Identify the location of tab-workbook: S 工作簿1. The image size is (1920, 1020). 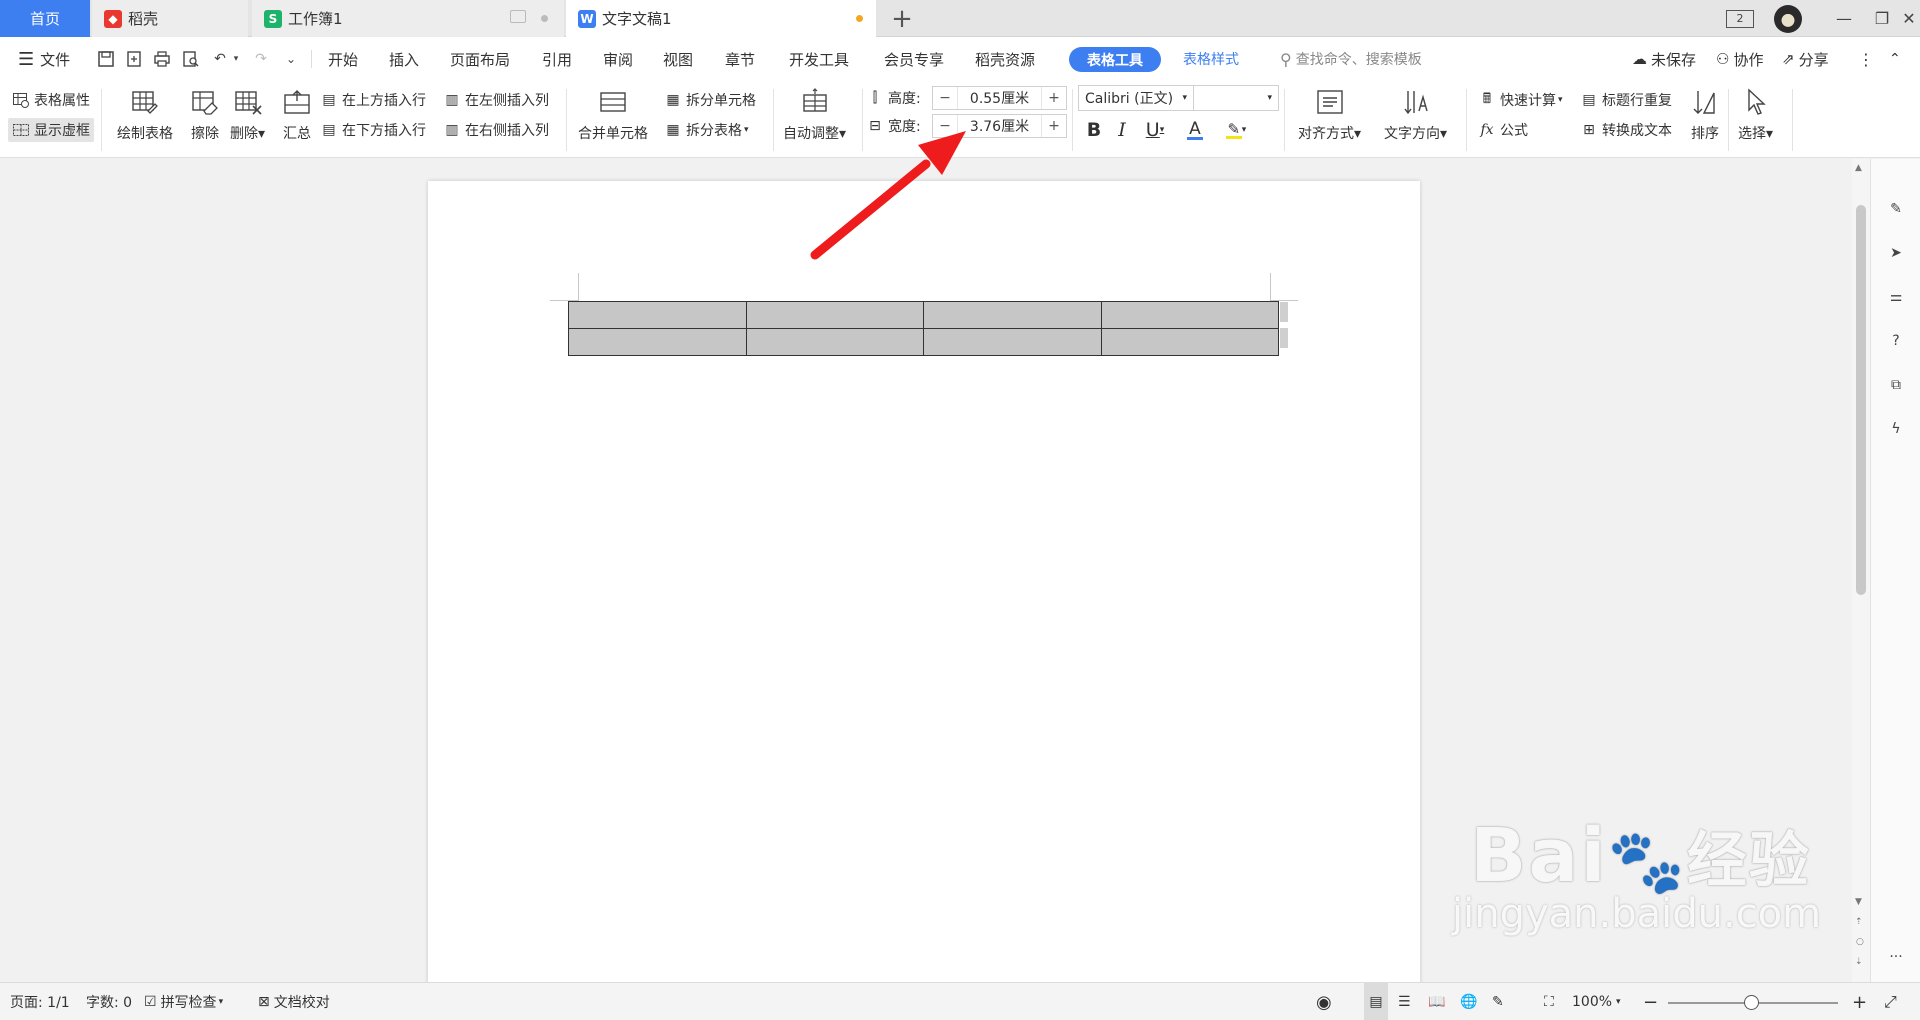
(408, 18).